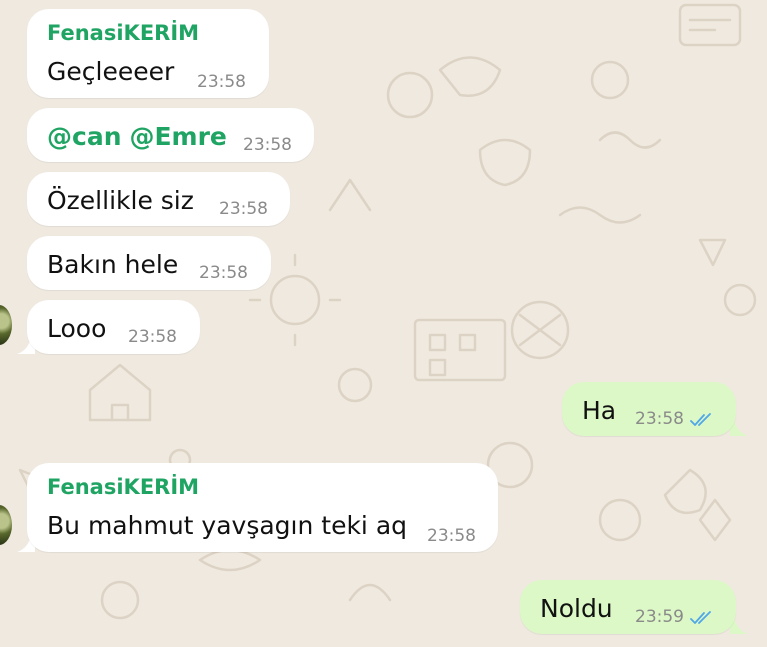  What do you see at coordinates (113, 327) in the screenshot?
I see `message-bubble: Looo 23:58` at bounding box center [113, 327].